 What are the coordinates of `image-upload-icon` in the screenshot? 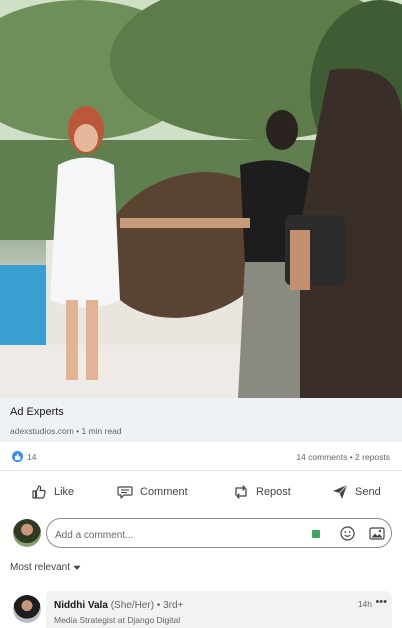 It's located at (377, 533).